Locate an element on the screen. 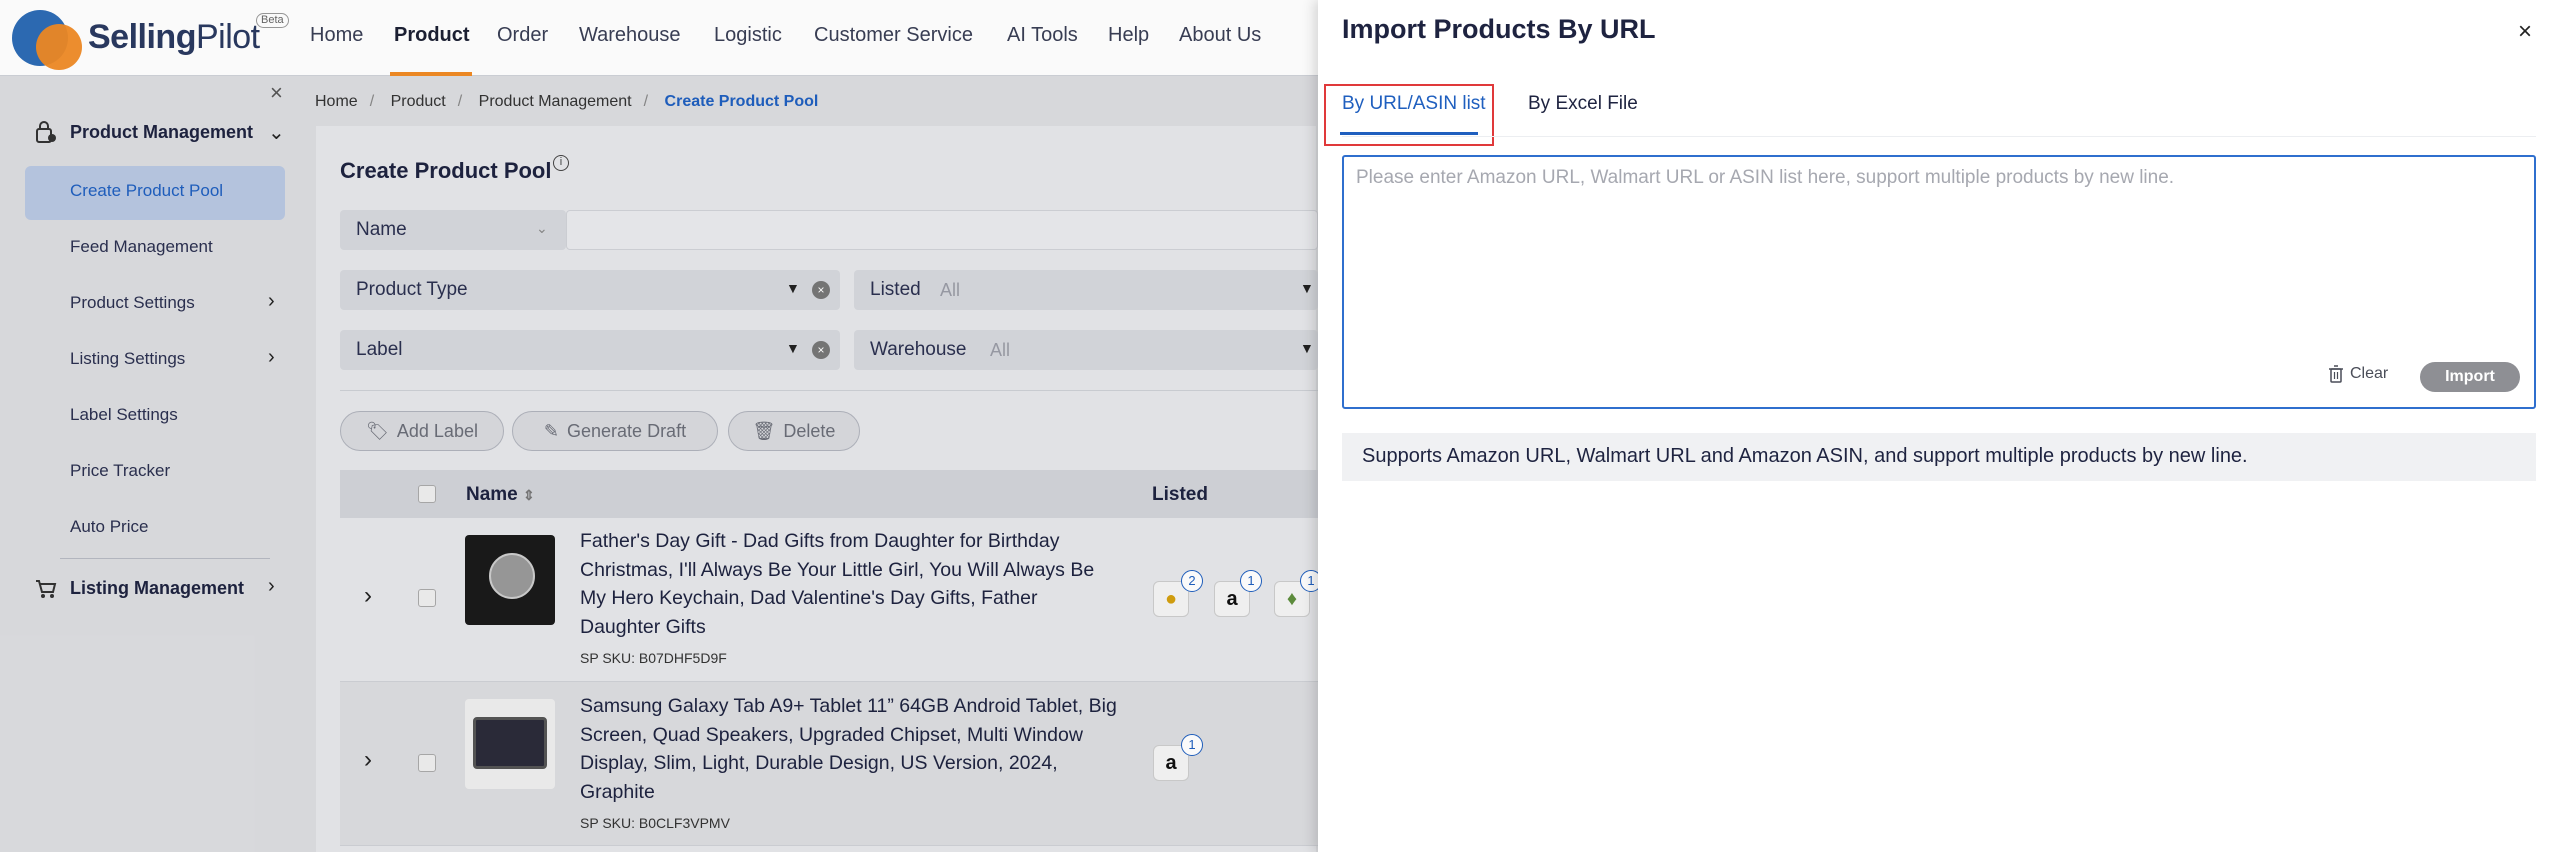 The height and width of the screenshot is (852, 2560). tabs-divider is located at coordinates (1939, 136).